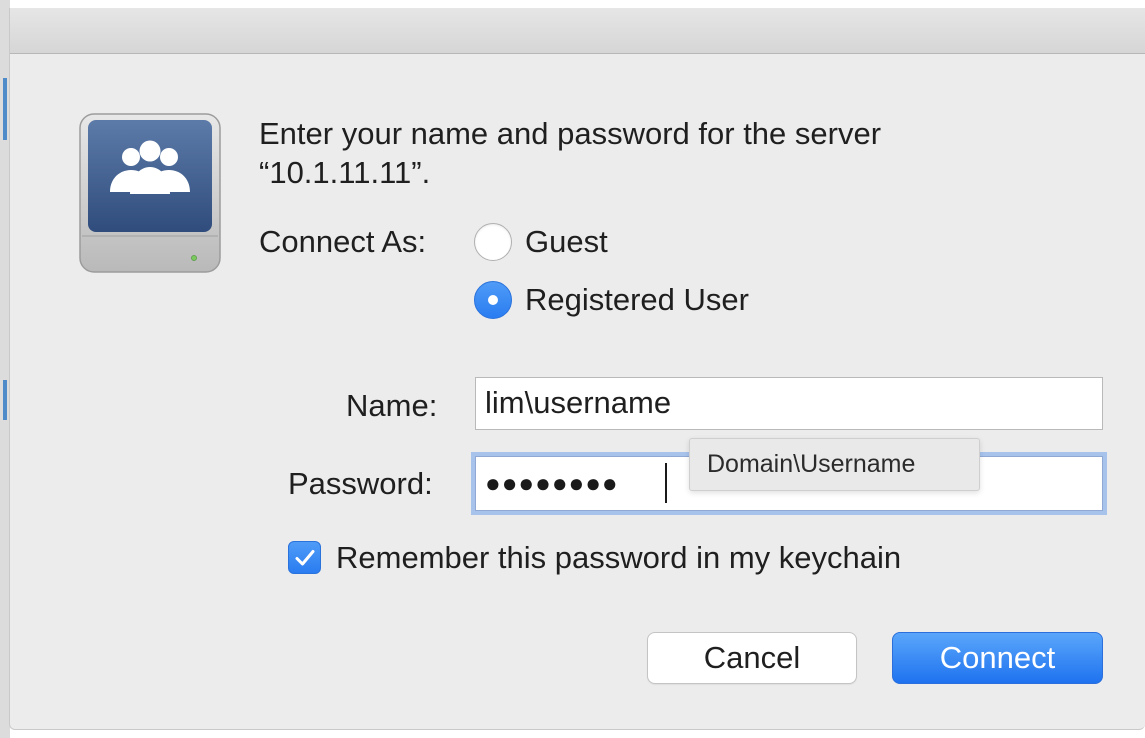  What do you see at coordinates (343, 241) in the screenshot?
I see `connect-as-label: Connect As:` at bounding box center [343, 241].